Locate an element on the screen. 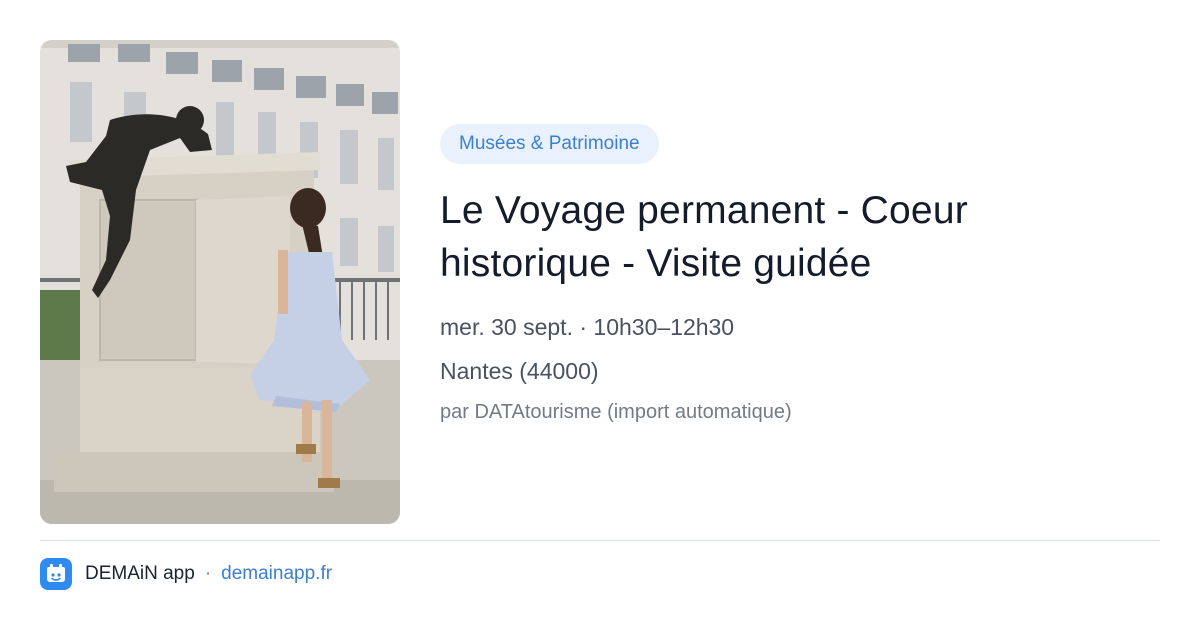  app-name: DEMAiN app is located at coordinates (140, 574).